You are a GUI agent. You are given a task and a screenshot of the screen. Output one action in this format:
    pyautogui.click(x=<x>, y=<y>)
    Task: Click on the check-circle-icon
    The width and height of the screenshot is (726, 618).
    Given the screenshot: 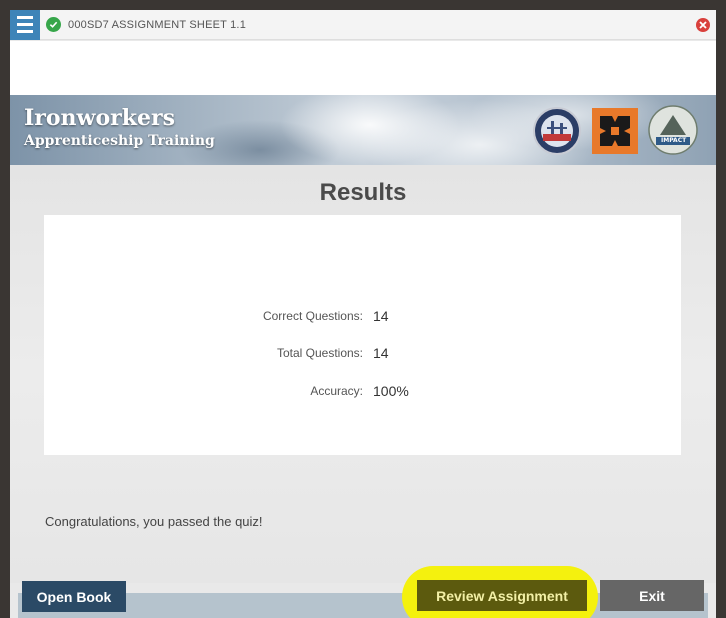 What is the action you would take?
    pyautogui.click(x=53, y=24)
    